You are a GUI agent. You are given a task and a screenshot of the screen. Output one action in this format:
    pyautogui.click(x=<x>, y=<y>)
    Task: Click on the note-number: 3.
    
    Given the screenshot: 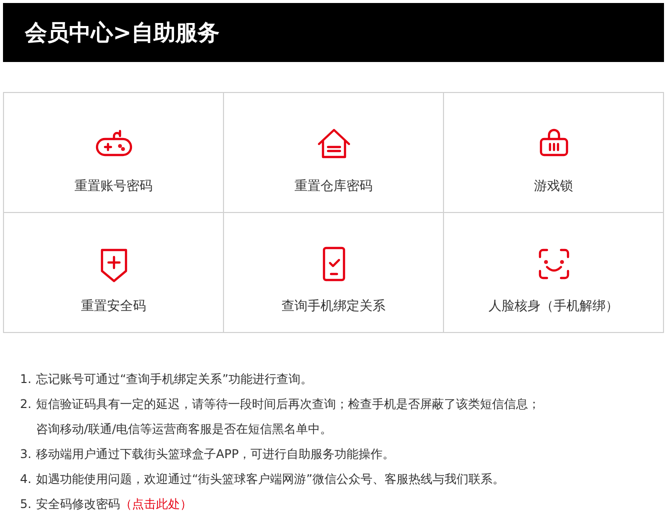 What is the action you would take?
    pyautogui.click(x=26, y=454)
    